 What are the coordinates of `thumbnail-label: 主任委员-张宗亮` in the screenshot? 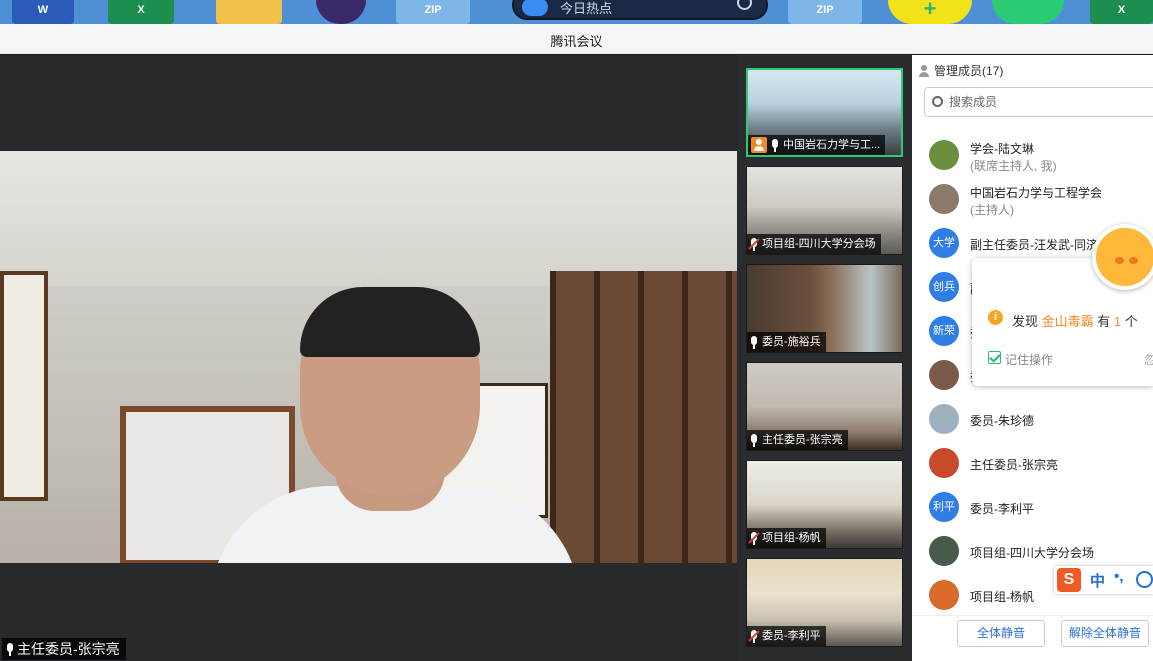 It's located at (797, 440).